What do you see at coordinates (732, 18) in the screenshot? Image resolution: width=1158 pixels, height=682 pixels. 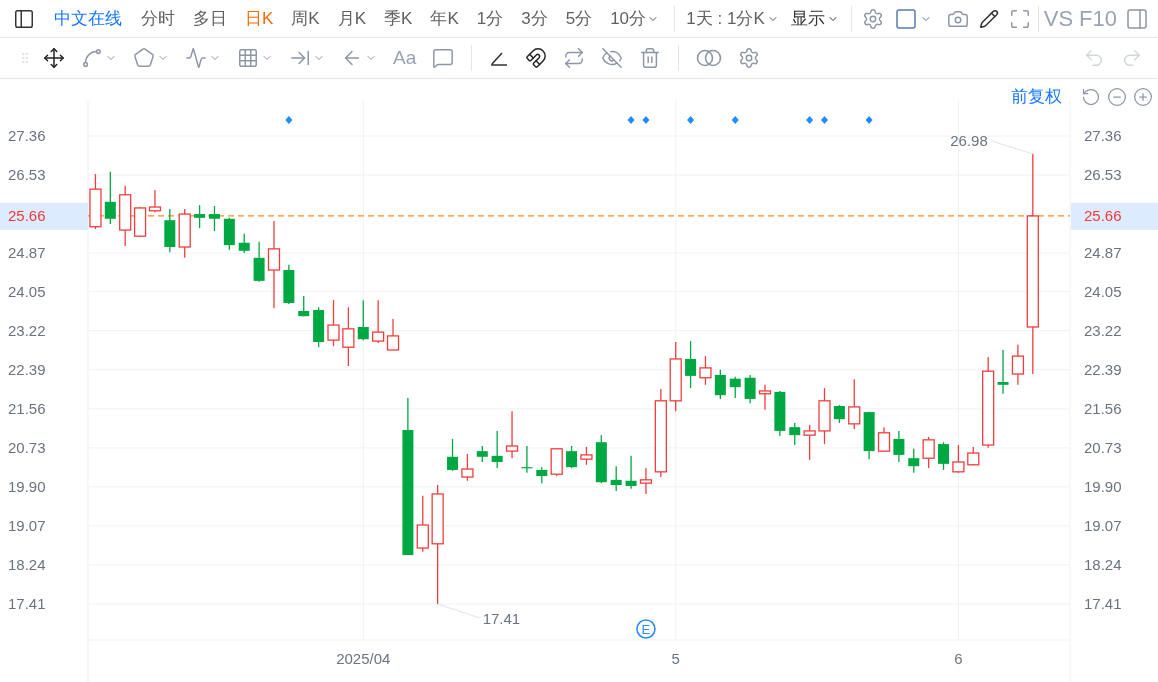 I see `range-dropdown: 1天 : 1分K` at bounding box center [732, 18].